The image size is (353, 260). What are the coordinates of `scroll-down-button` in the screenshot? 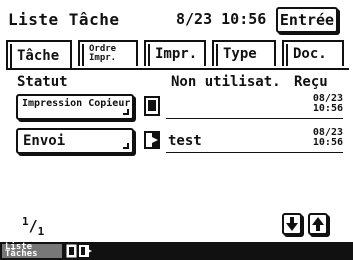 It's located at (292, 224).